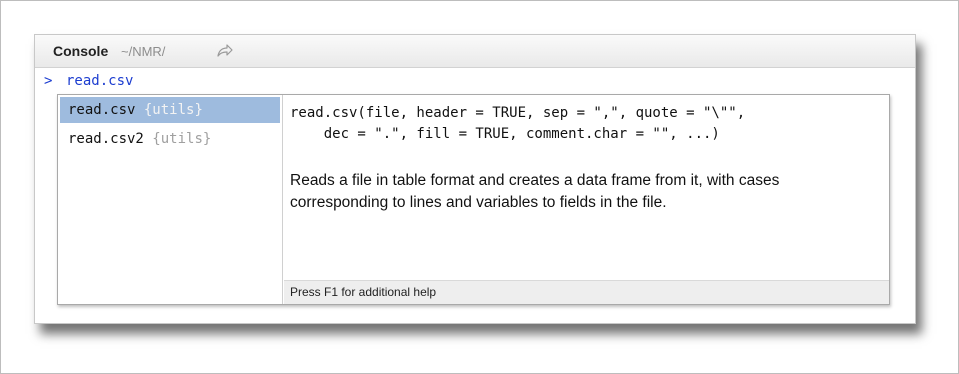 This screenshot has width=959, height=374. Describe the element at coordinates (586, 292) in the screenshot. I see `help-footer: Press F1 for additional help` at that location.